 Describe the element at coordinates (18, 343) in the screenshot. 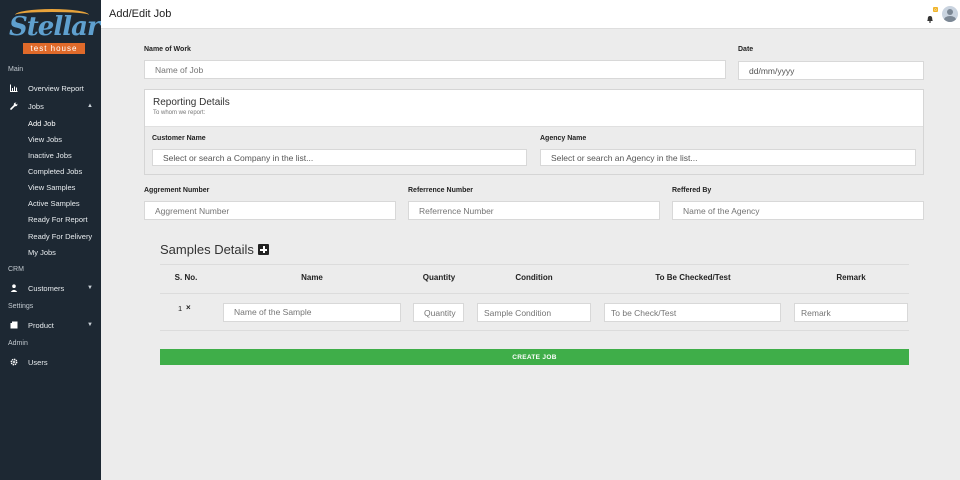

I see `section-admin: Admin` at that location.